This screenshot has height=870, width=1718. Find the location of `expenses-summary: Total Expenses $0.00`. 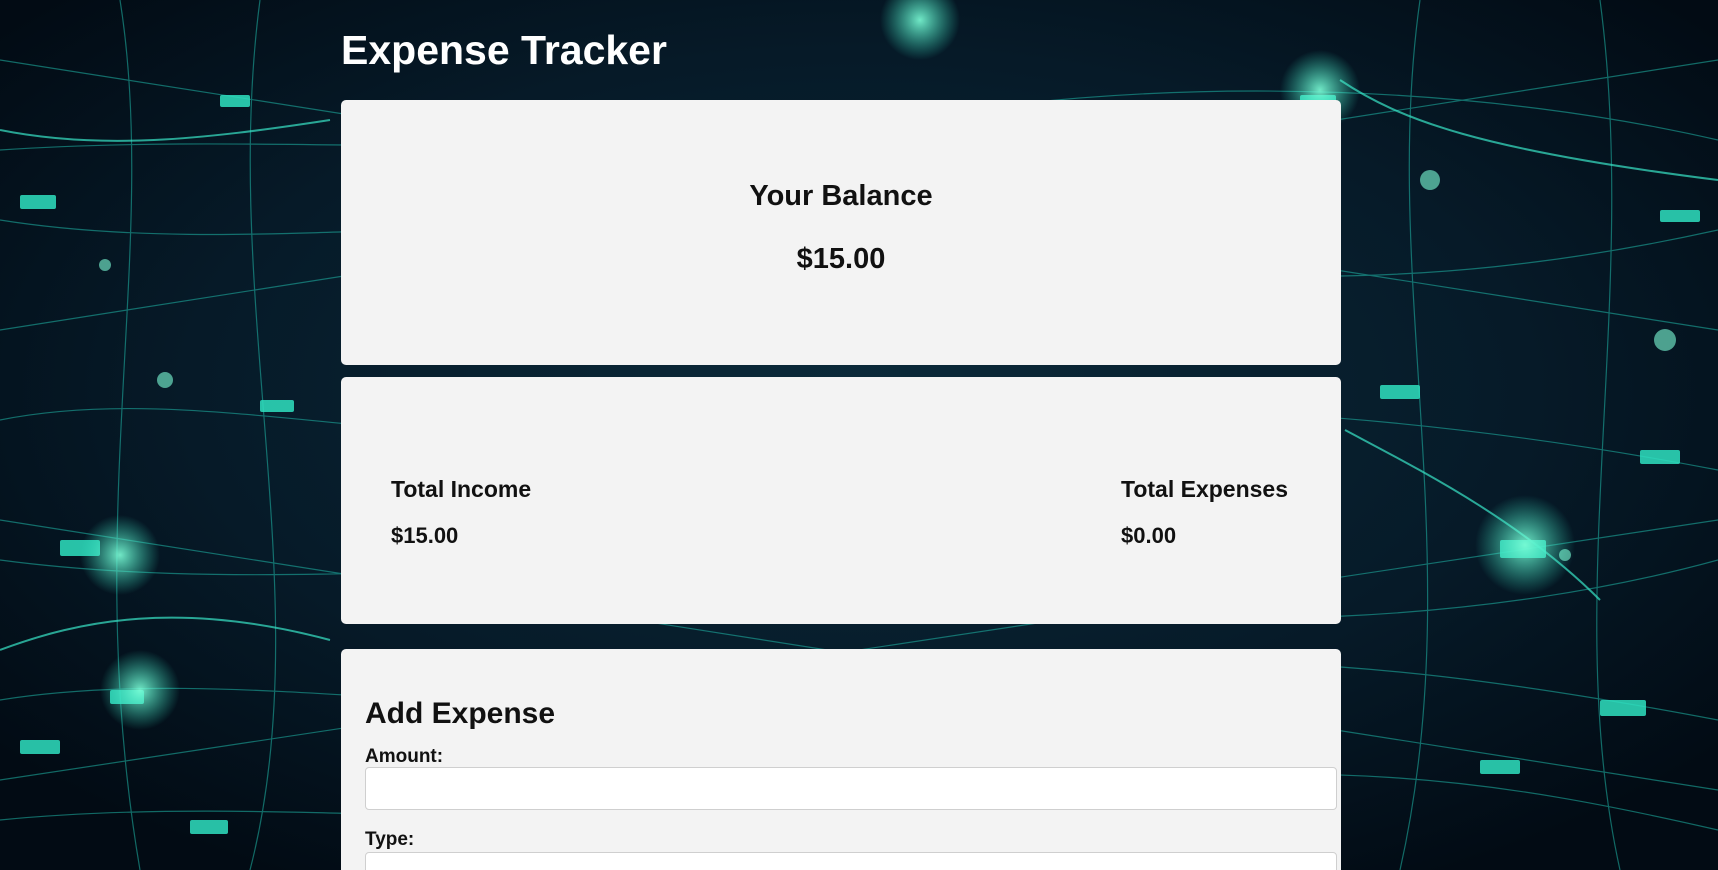

expenses-summary: Total Expenses $0.00 is located at coordinates (1205, 512).